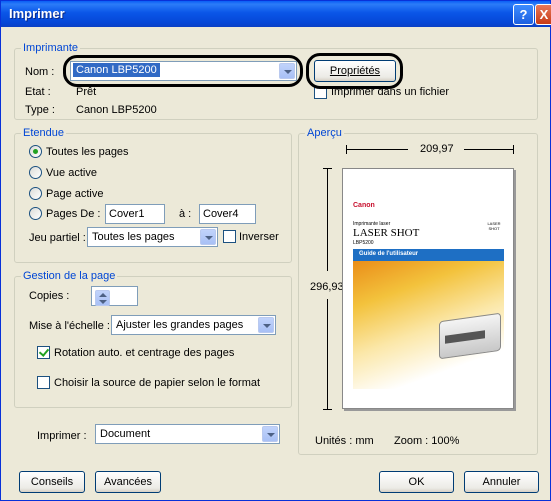 The image size is (551, 501). What do you see at coordinates (43, 352) in the screenshot?
I see `autorotate-checkbox` at bounding box center [43, 352].